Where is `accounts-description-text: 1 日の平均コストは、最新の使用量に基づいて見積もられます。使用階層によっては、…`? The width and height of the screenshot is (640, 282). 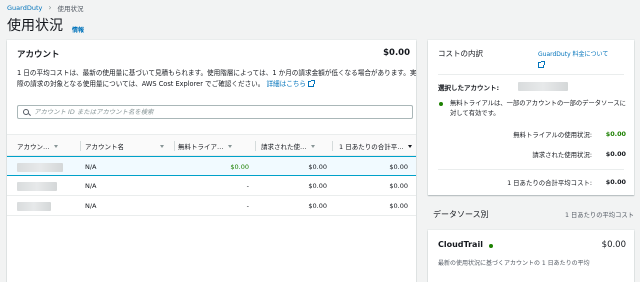 accounts-description-text: 1 日の平均コストは、最新の使用量に基づいて見積もられます。使用階層によっては、… is located at coordinates (217, 78).